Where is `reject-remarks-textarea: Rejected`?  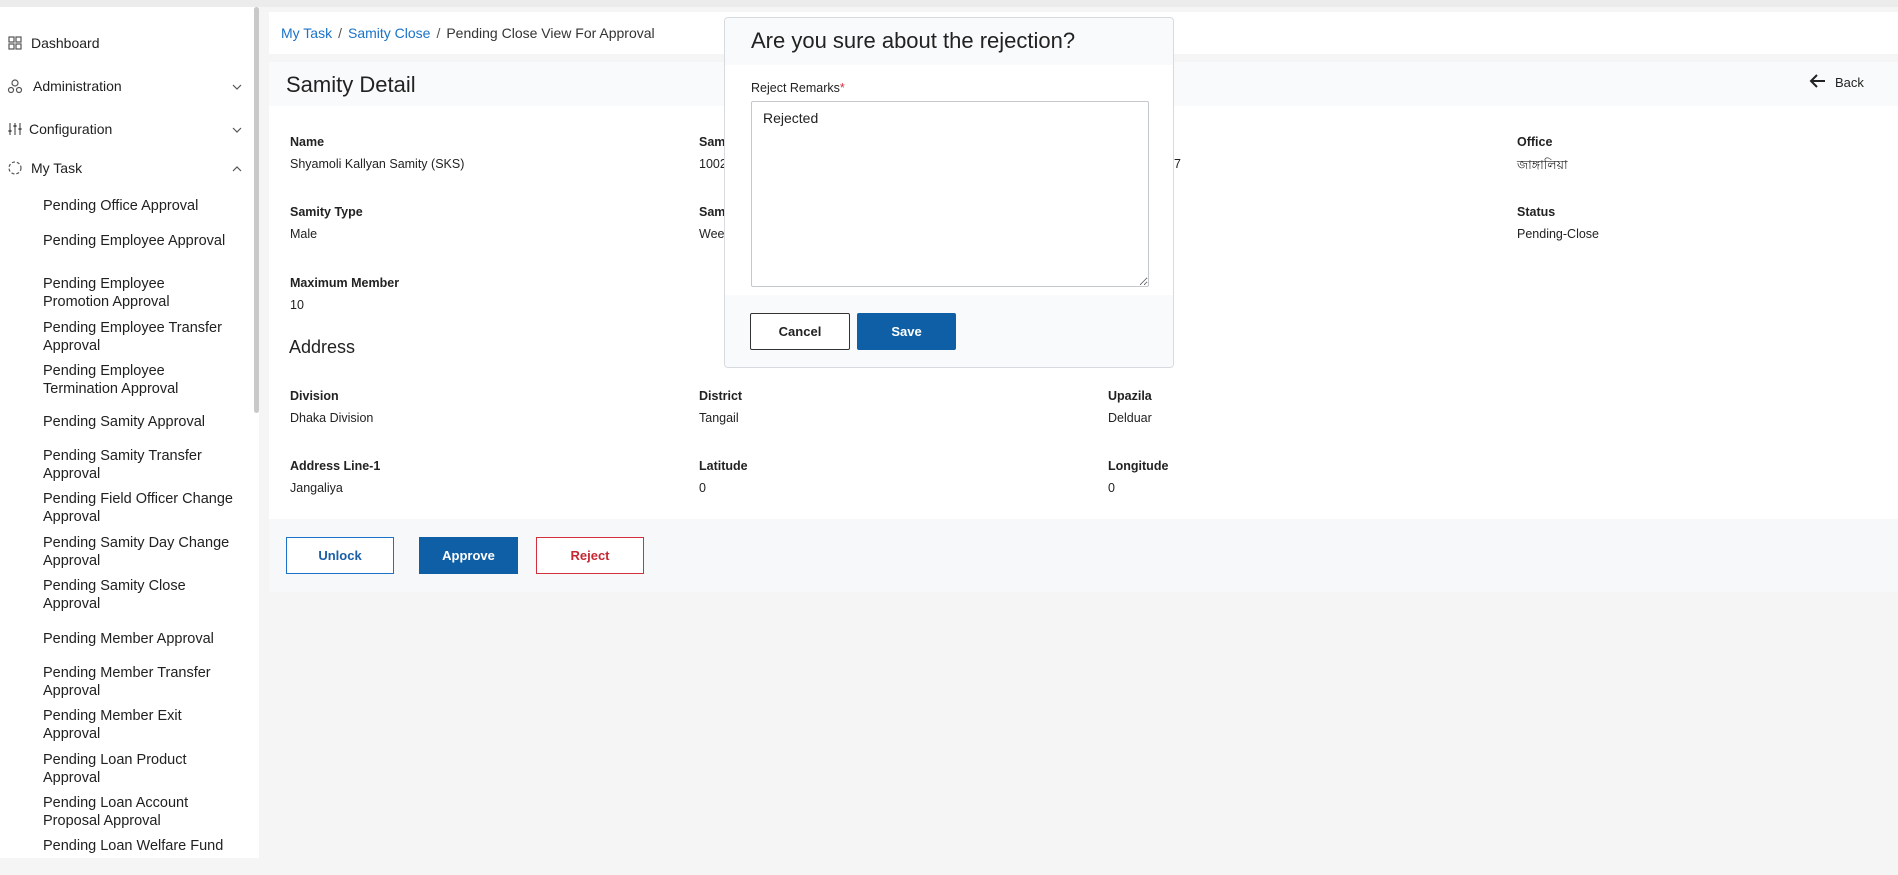 reject-remarks-textarea: Rejected is located at coordinates (950, 194).